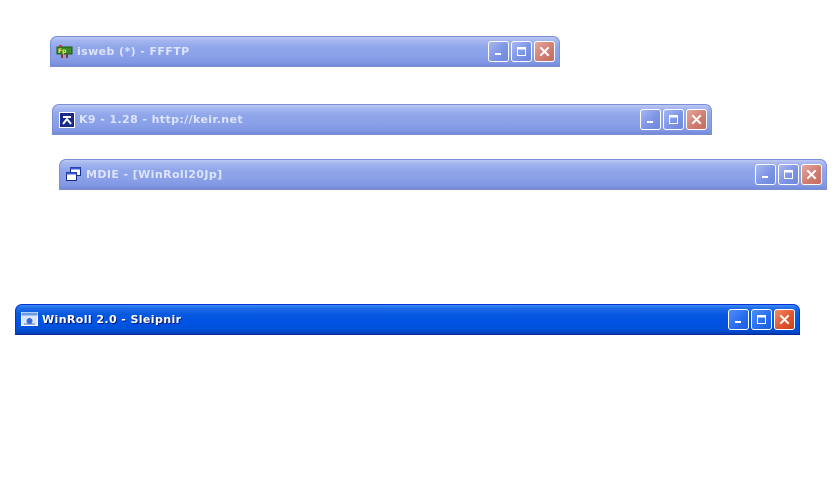 The image size is (835, 486). What do you see at coordinates (29, 319) in the screenshot?
I see `sleipnir-icon` at bounding box center [29, 319].